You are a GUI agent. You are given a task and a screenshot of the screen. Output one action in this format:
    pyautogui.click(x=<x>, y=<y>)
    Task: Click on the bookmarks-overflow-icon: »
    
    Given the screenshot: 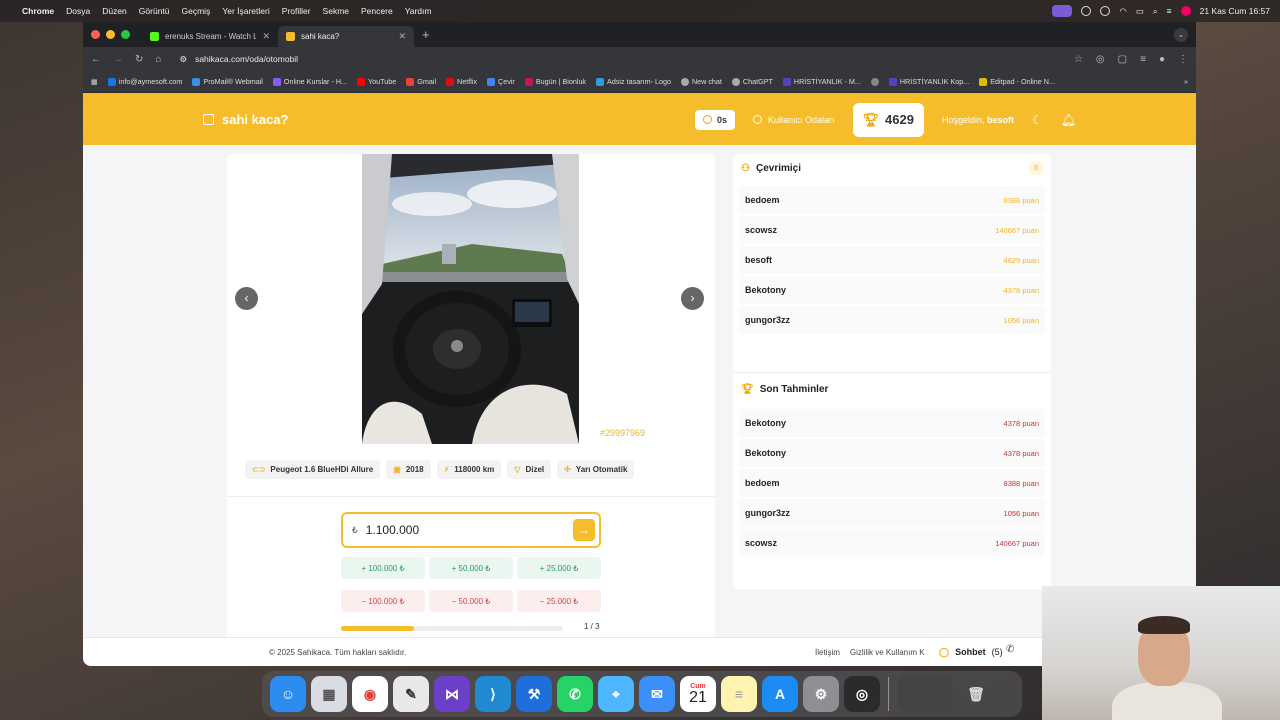 What is the action you would take?
    pyautogui.click(x=1186, y=81)
    